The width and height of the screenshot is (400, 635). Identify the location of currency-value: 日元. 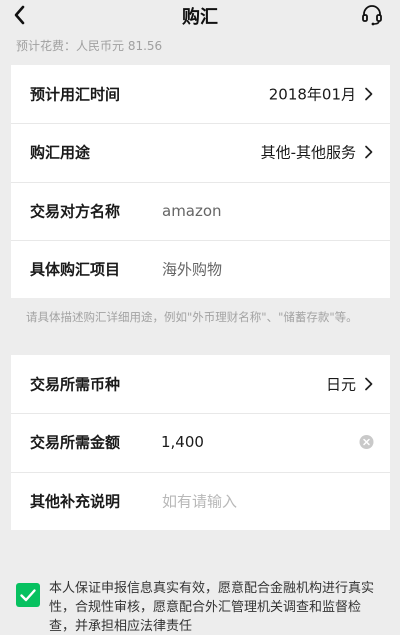
(340, 384).